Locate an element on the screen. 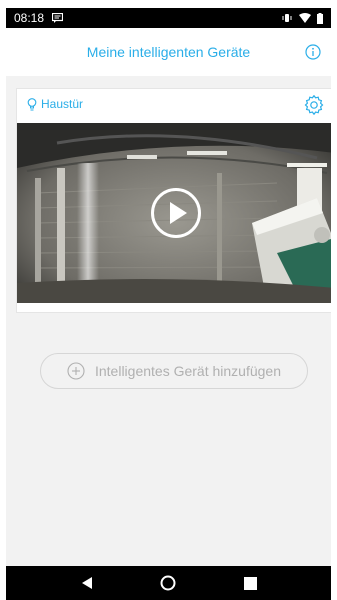 This screenshot has width=337, height=600. bulb-icon is located at coordinates (32, 103).